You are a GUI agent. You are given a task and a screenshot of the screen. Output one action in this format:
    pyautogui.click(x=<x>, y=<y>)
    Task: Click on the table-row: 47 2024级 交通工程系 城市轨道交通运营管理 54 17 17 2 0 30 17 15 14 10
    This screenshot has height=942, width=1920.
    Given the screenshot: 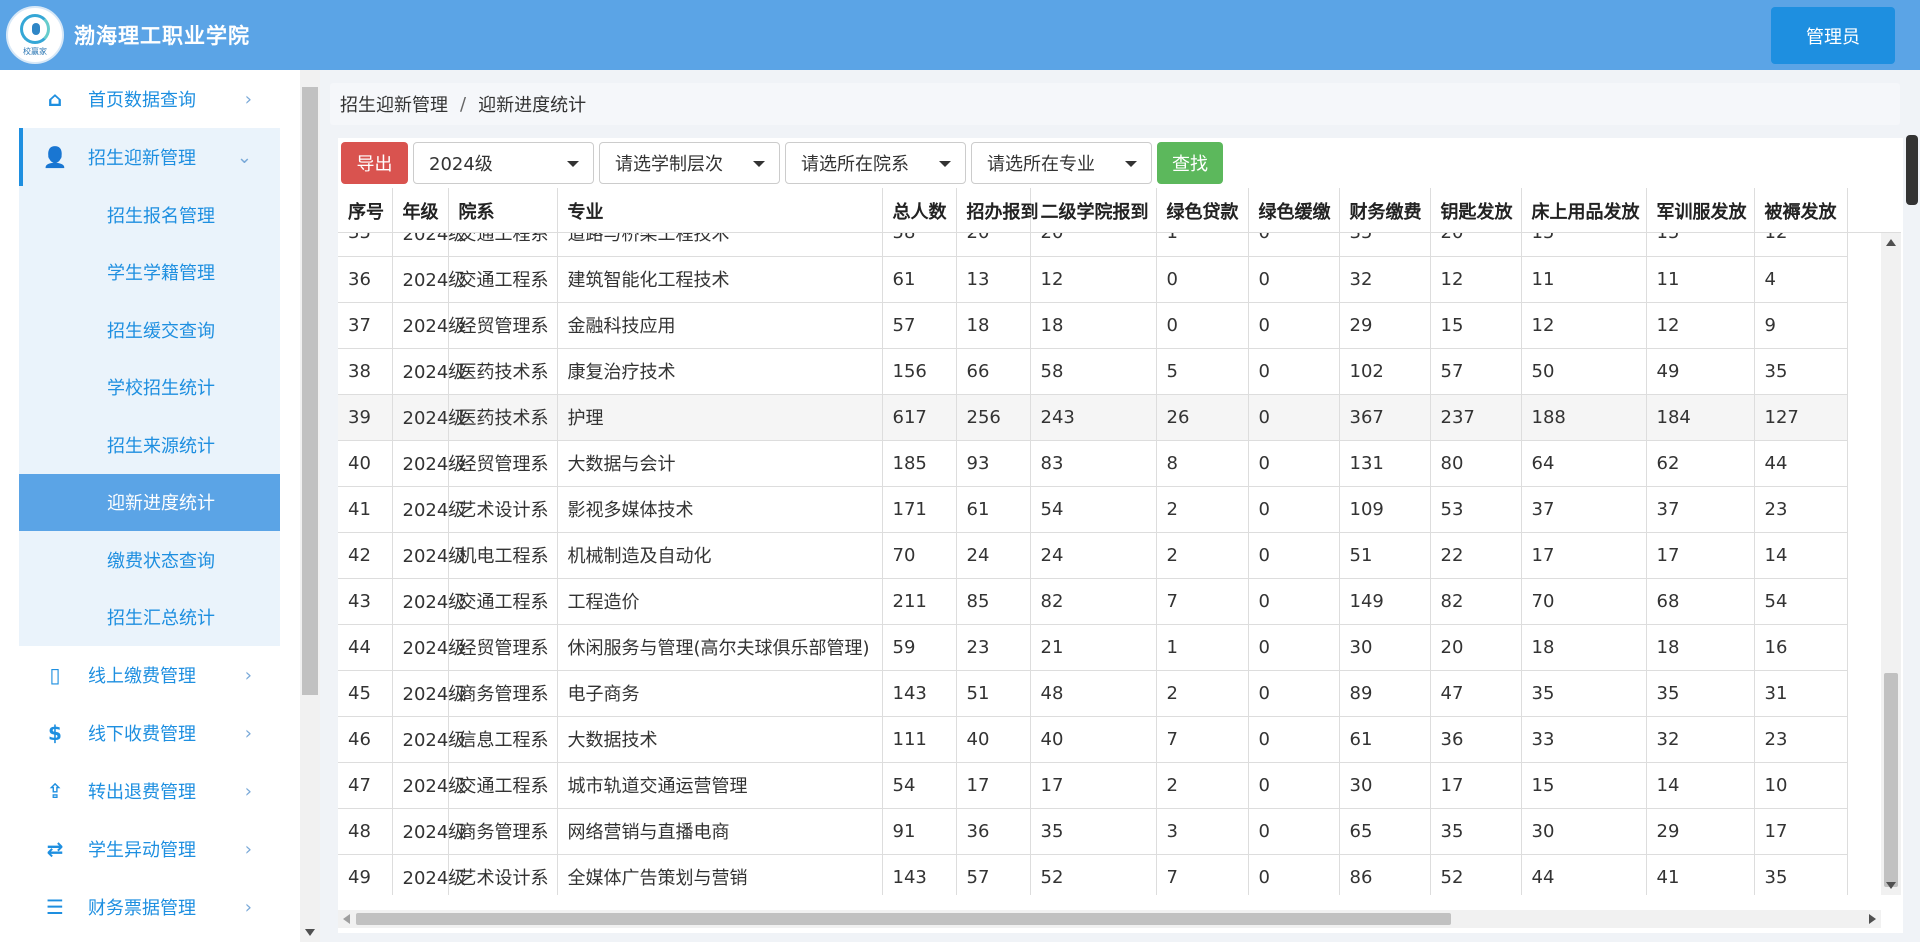 What is the action you would take?
    pyautogui.click(x=1093, y=785)
    